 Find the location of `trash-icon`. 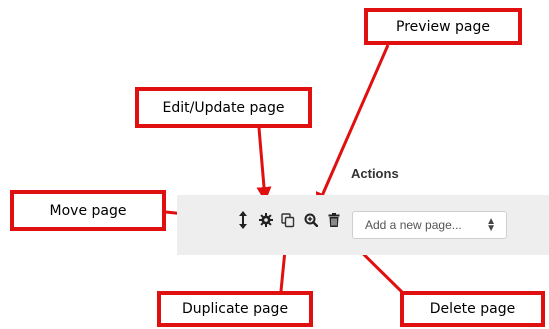

trash-icon is located at coordinates (334, 220).